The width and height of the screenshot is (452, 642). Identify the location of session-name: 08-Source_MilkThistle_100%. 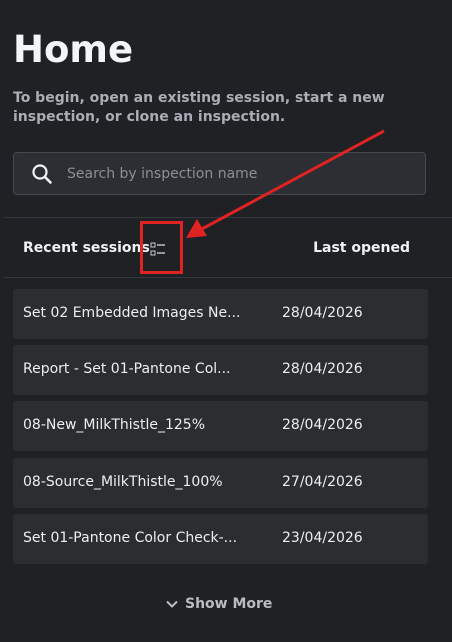
(123, 482).